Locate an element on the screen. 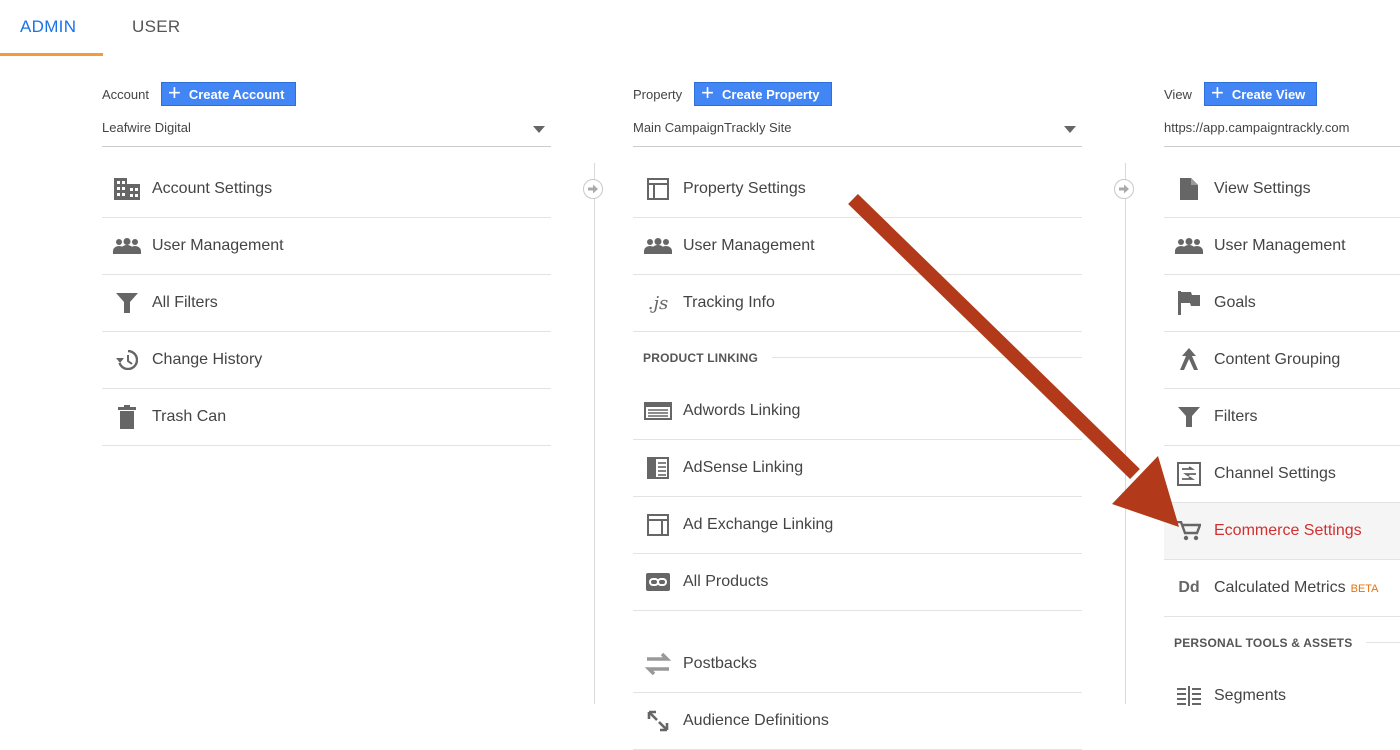  create-view-button: + Create View is located at coordinates (1260, 93).